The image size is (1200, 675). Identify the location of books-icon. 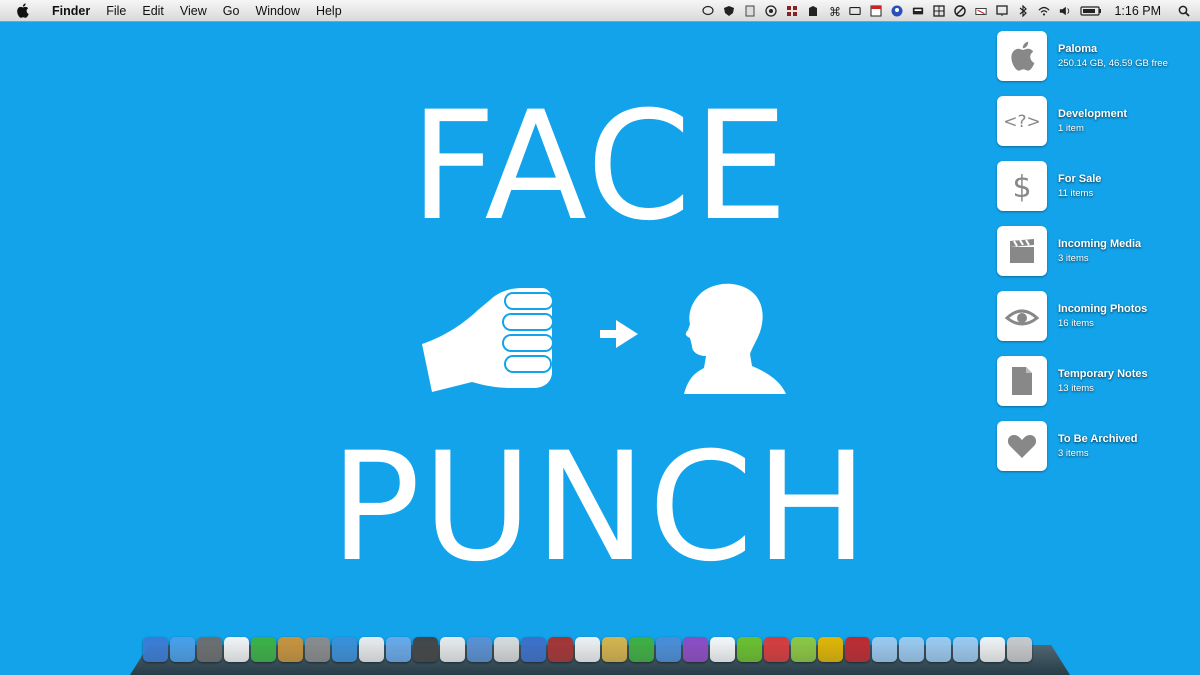
(614, 649).